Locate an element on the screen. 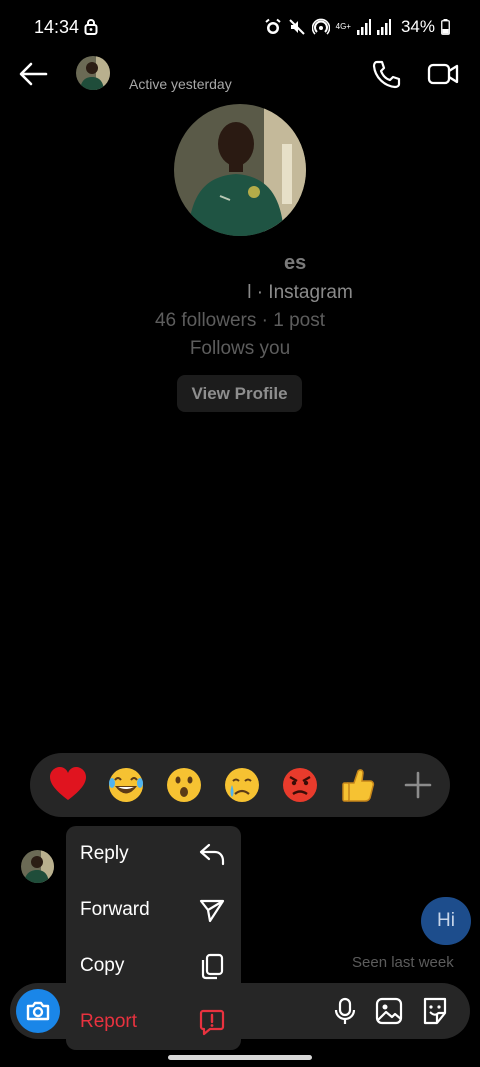 This screenshot has height=1067, width=480. camera-icon is located at coordinates (38, 1011).